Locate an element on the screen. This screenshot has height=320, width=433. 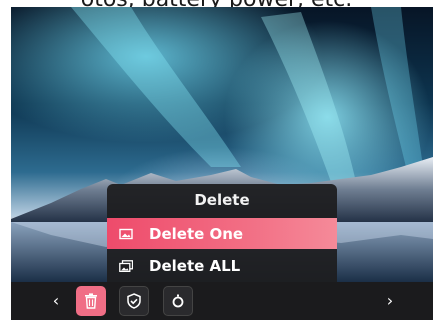
camera-lens-icon is located at coordinates (178, 301).